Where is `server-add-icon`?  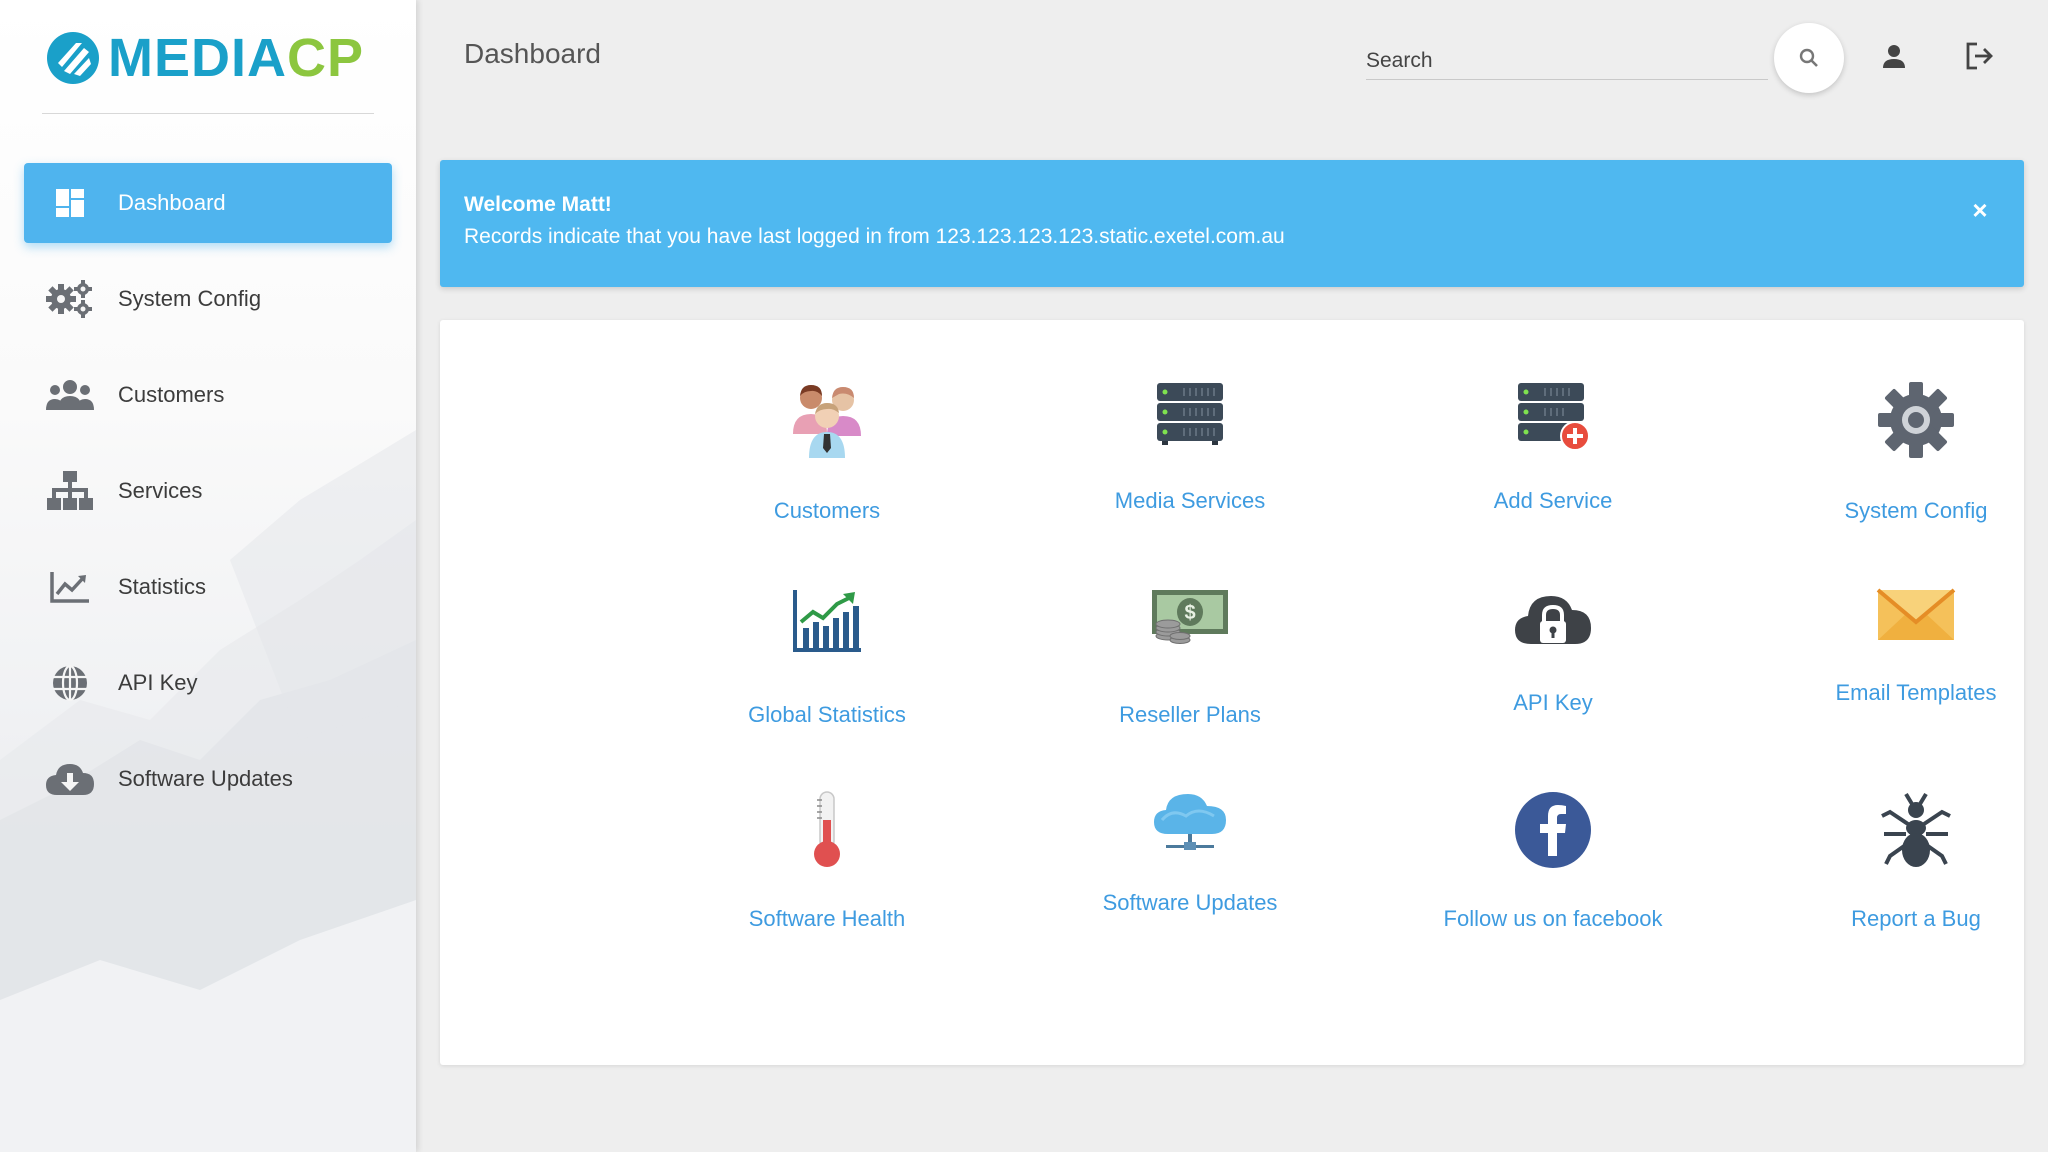
server-add-icon is located at coordinates (1553, 416).